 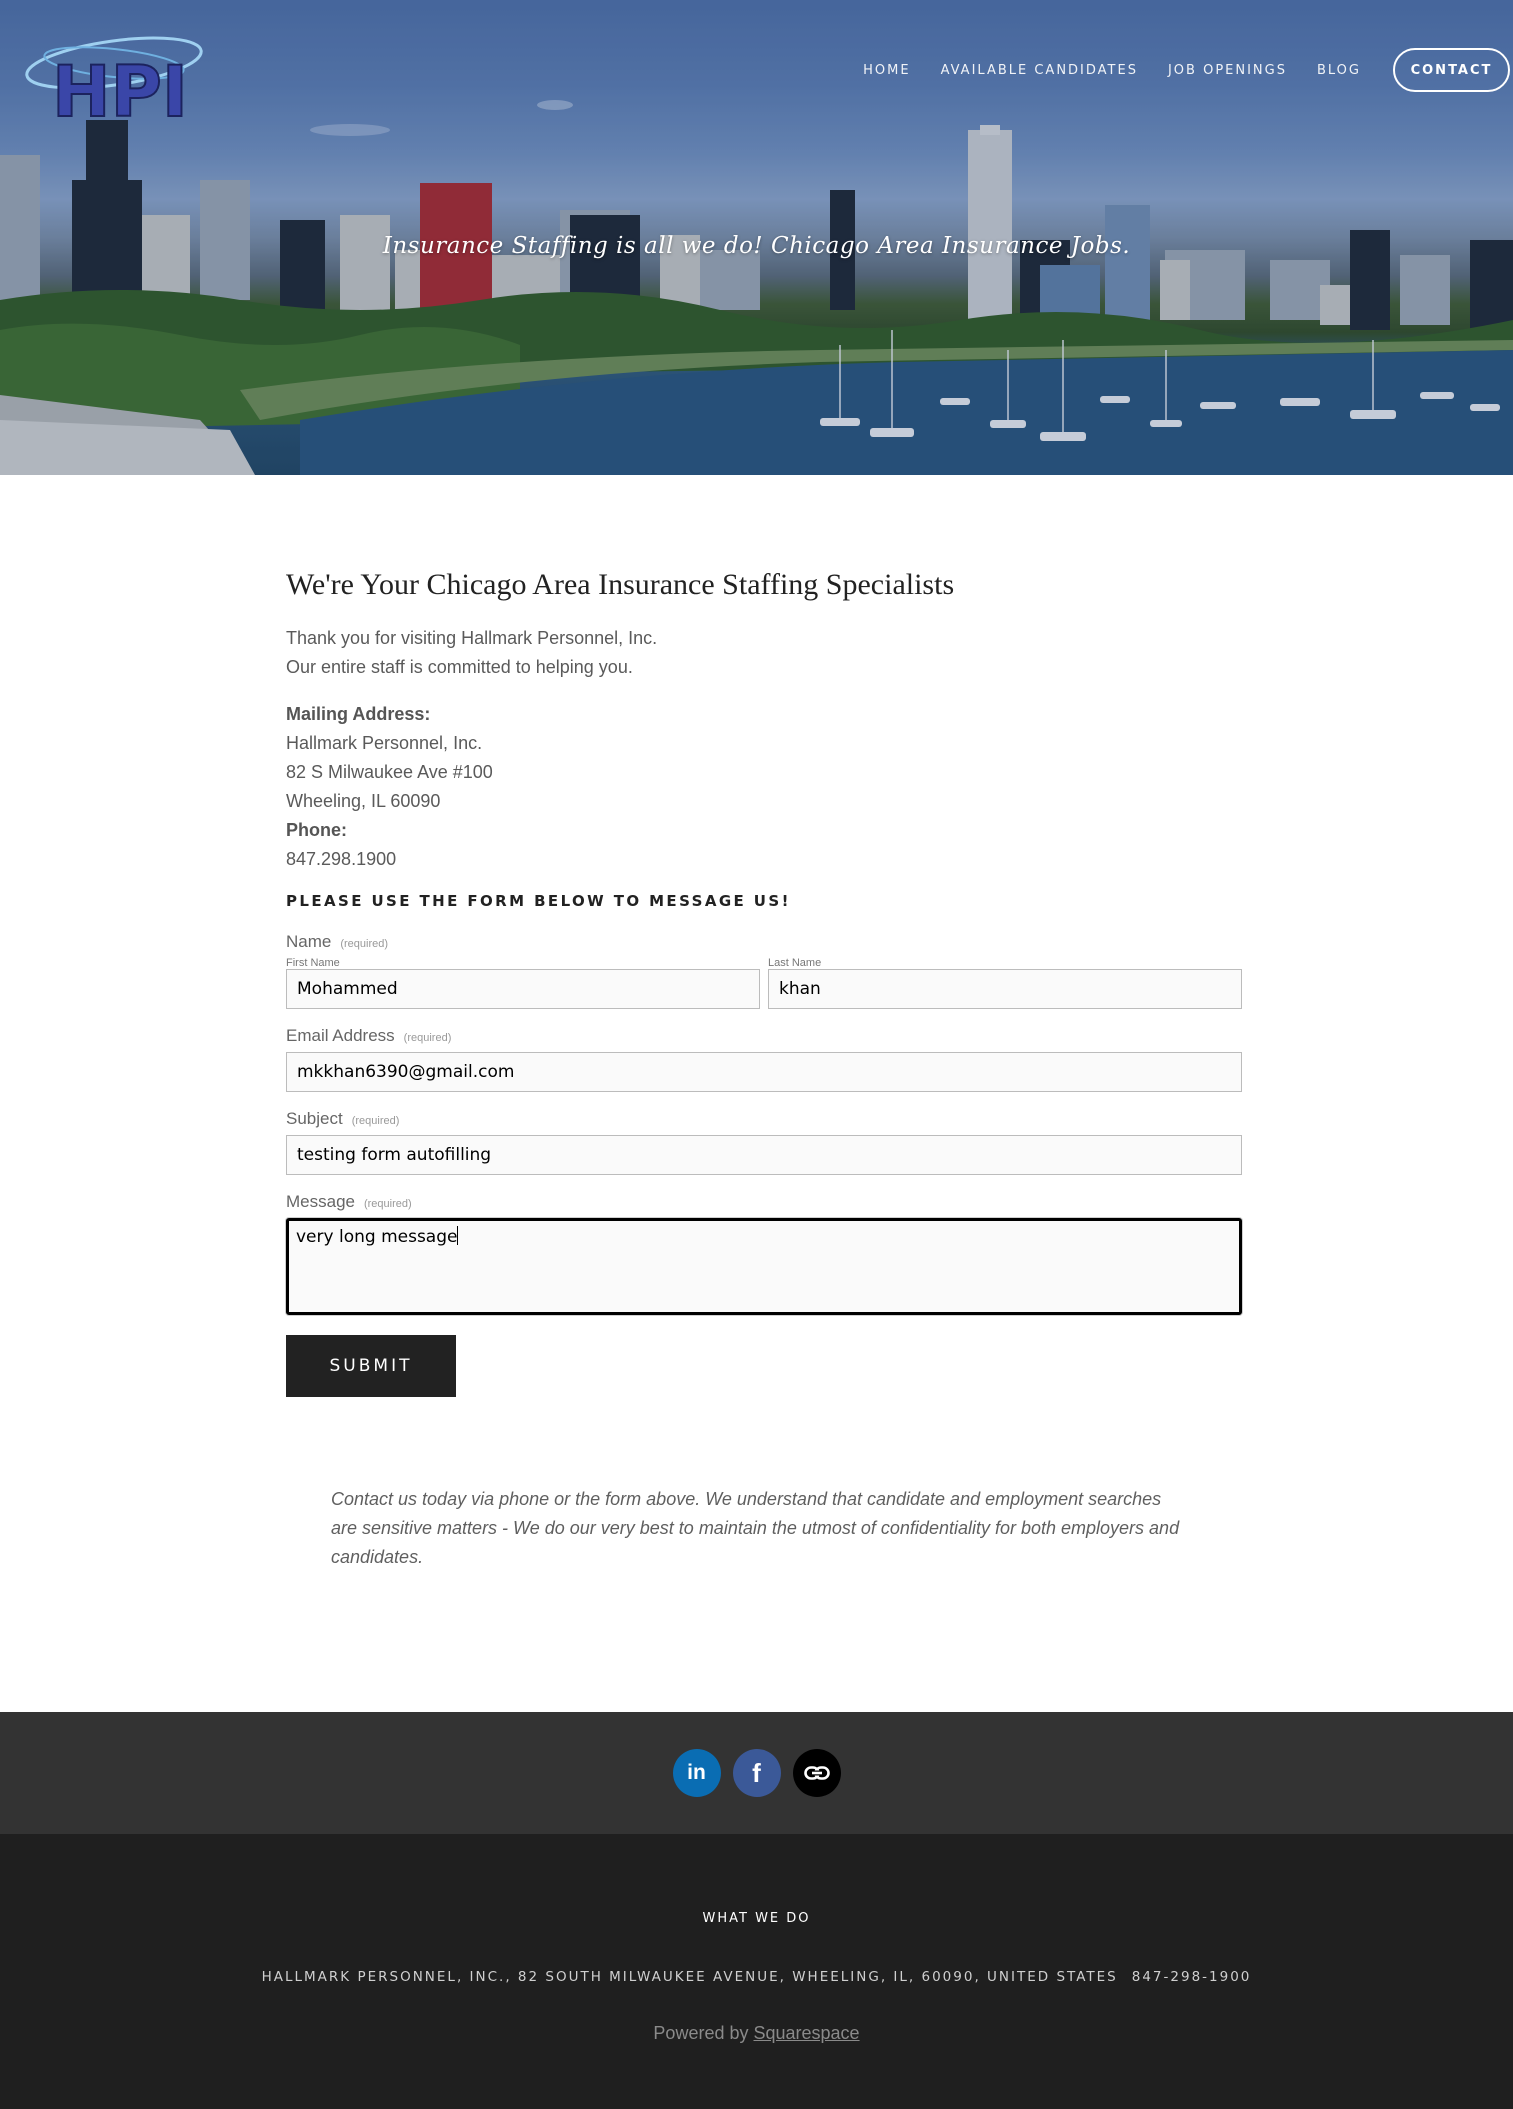 I want to click on social-links-bar: in f, so click(x=756, y=1773).